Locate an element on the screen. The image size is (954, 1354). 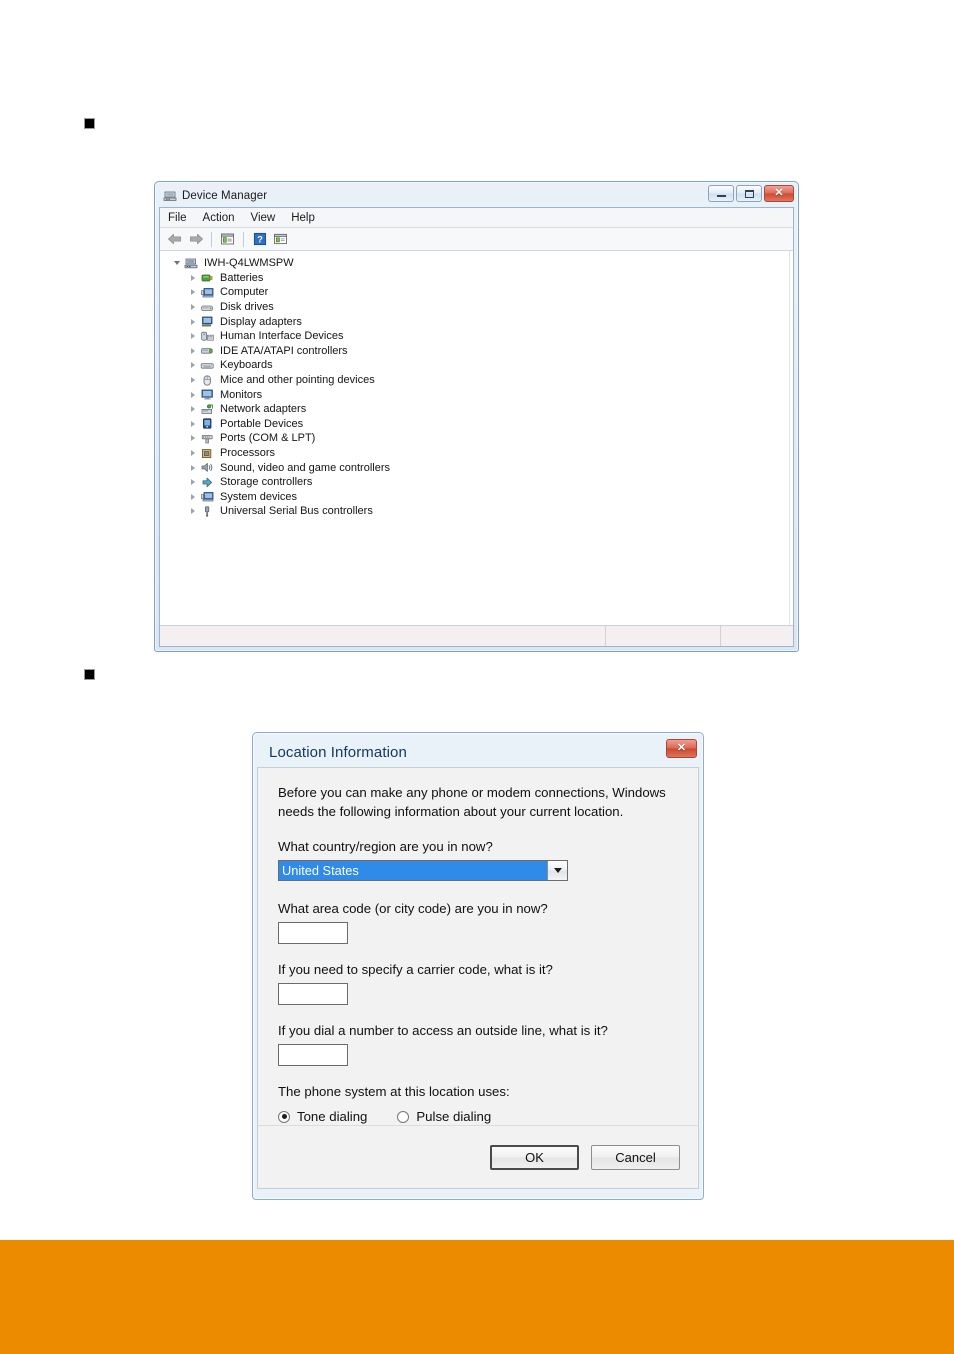
footer-band is located at coordinates (477, 1297).